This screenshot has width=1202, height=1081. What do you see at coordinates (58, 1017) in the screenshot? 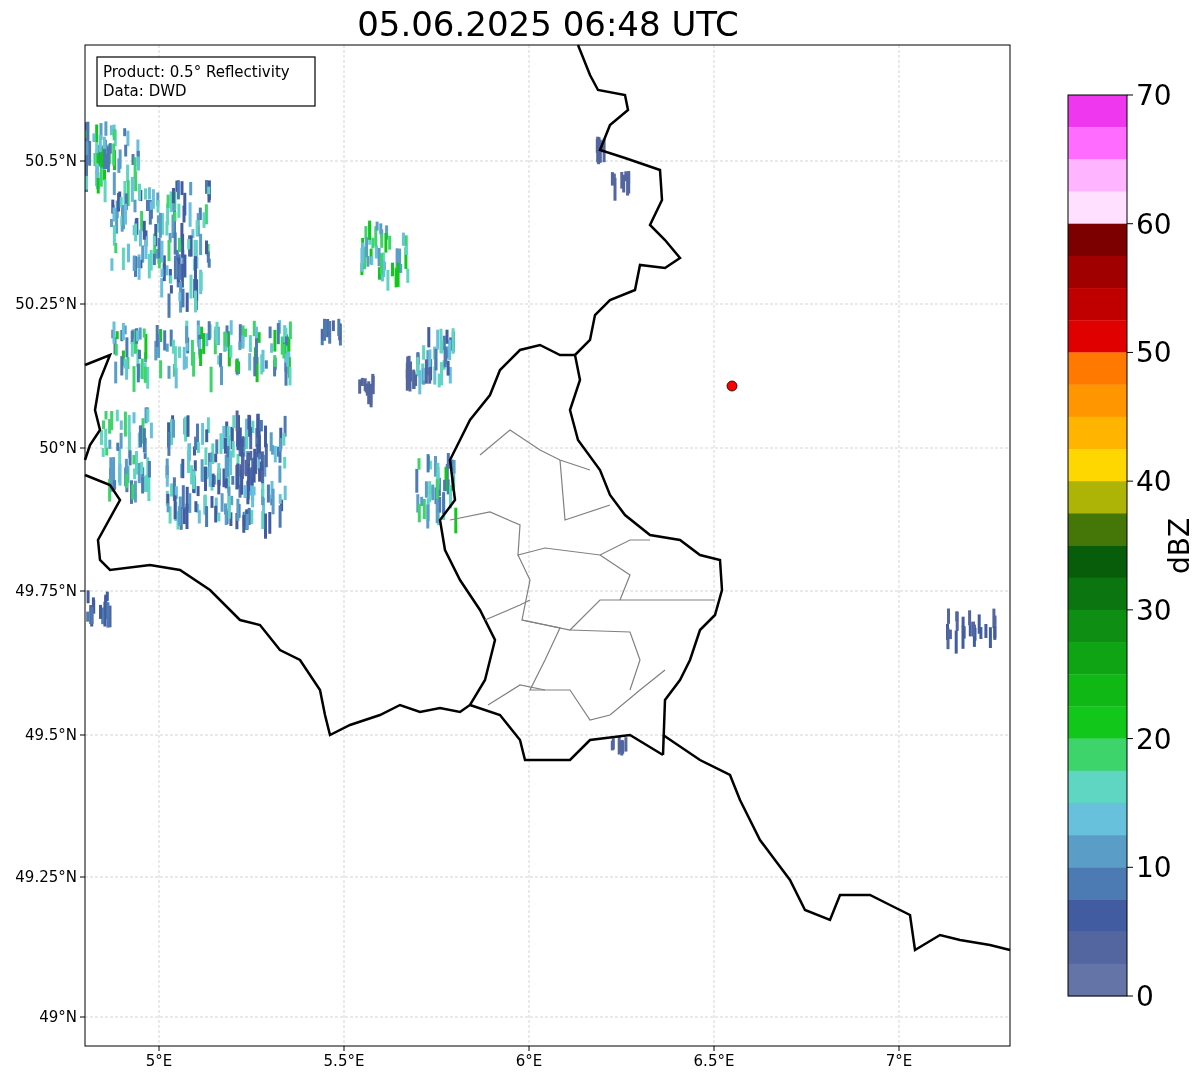
I see `y-tick-label: 49°N` at bounding box center [58, 1017].